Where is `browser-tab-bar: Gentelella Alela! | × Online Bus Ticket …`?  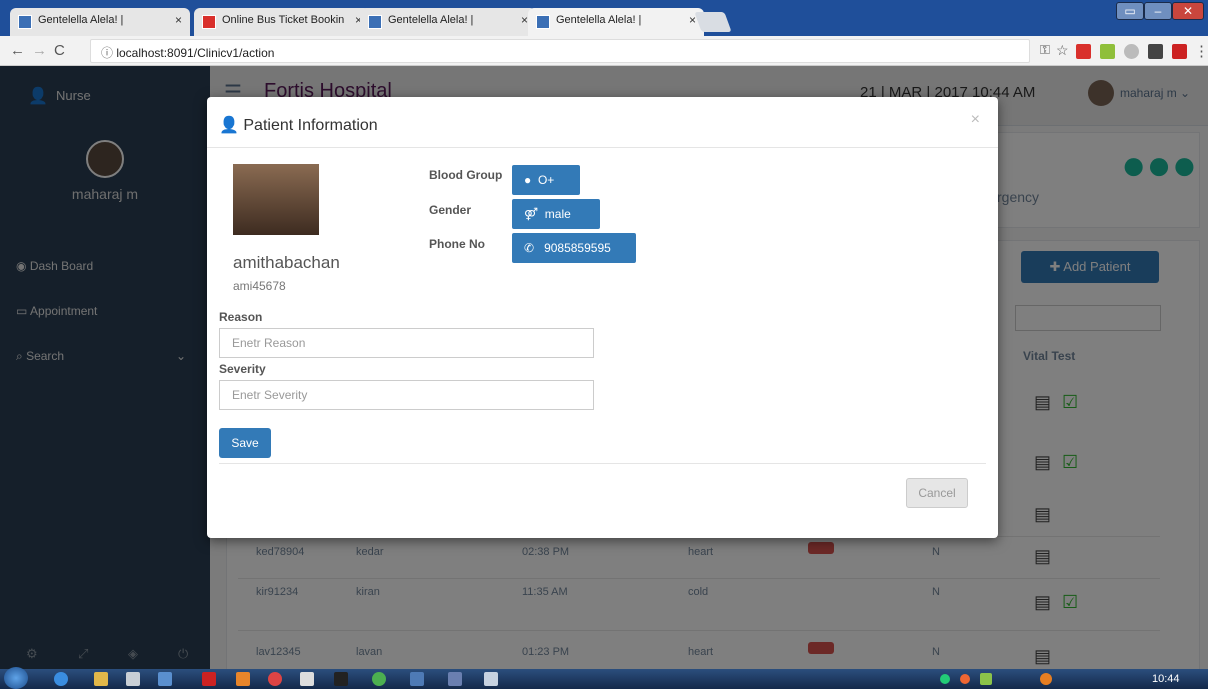
browser-tab-bar: Gentelella Alela! | × Online Bus Ticket … is located at coordinates (604, 18).